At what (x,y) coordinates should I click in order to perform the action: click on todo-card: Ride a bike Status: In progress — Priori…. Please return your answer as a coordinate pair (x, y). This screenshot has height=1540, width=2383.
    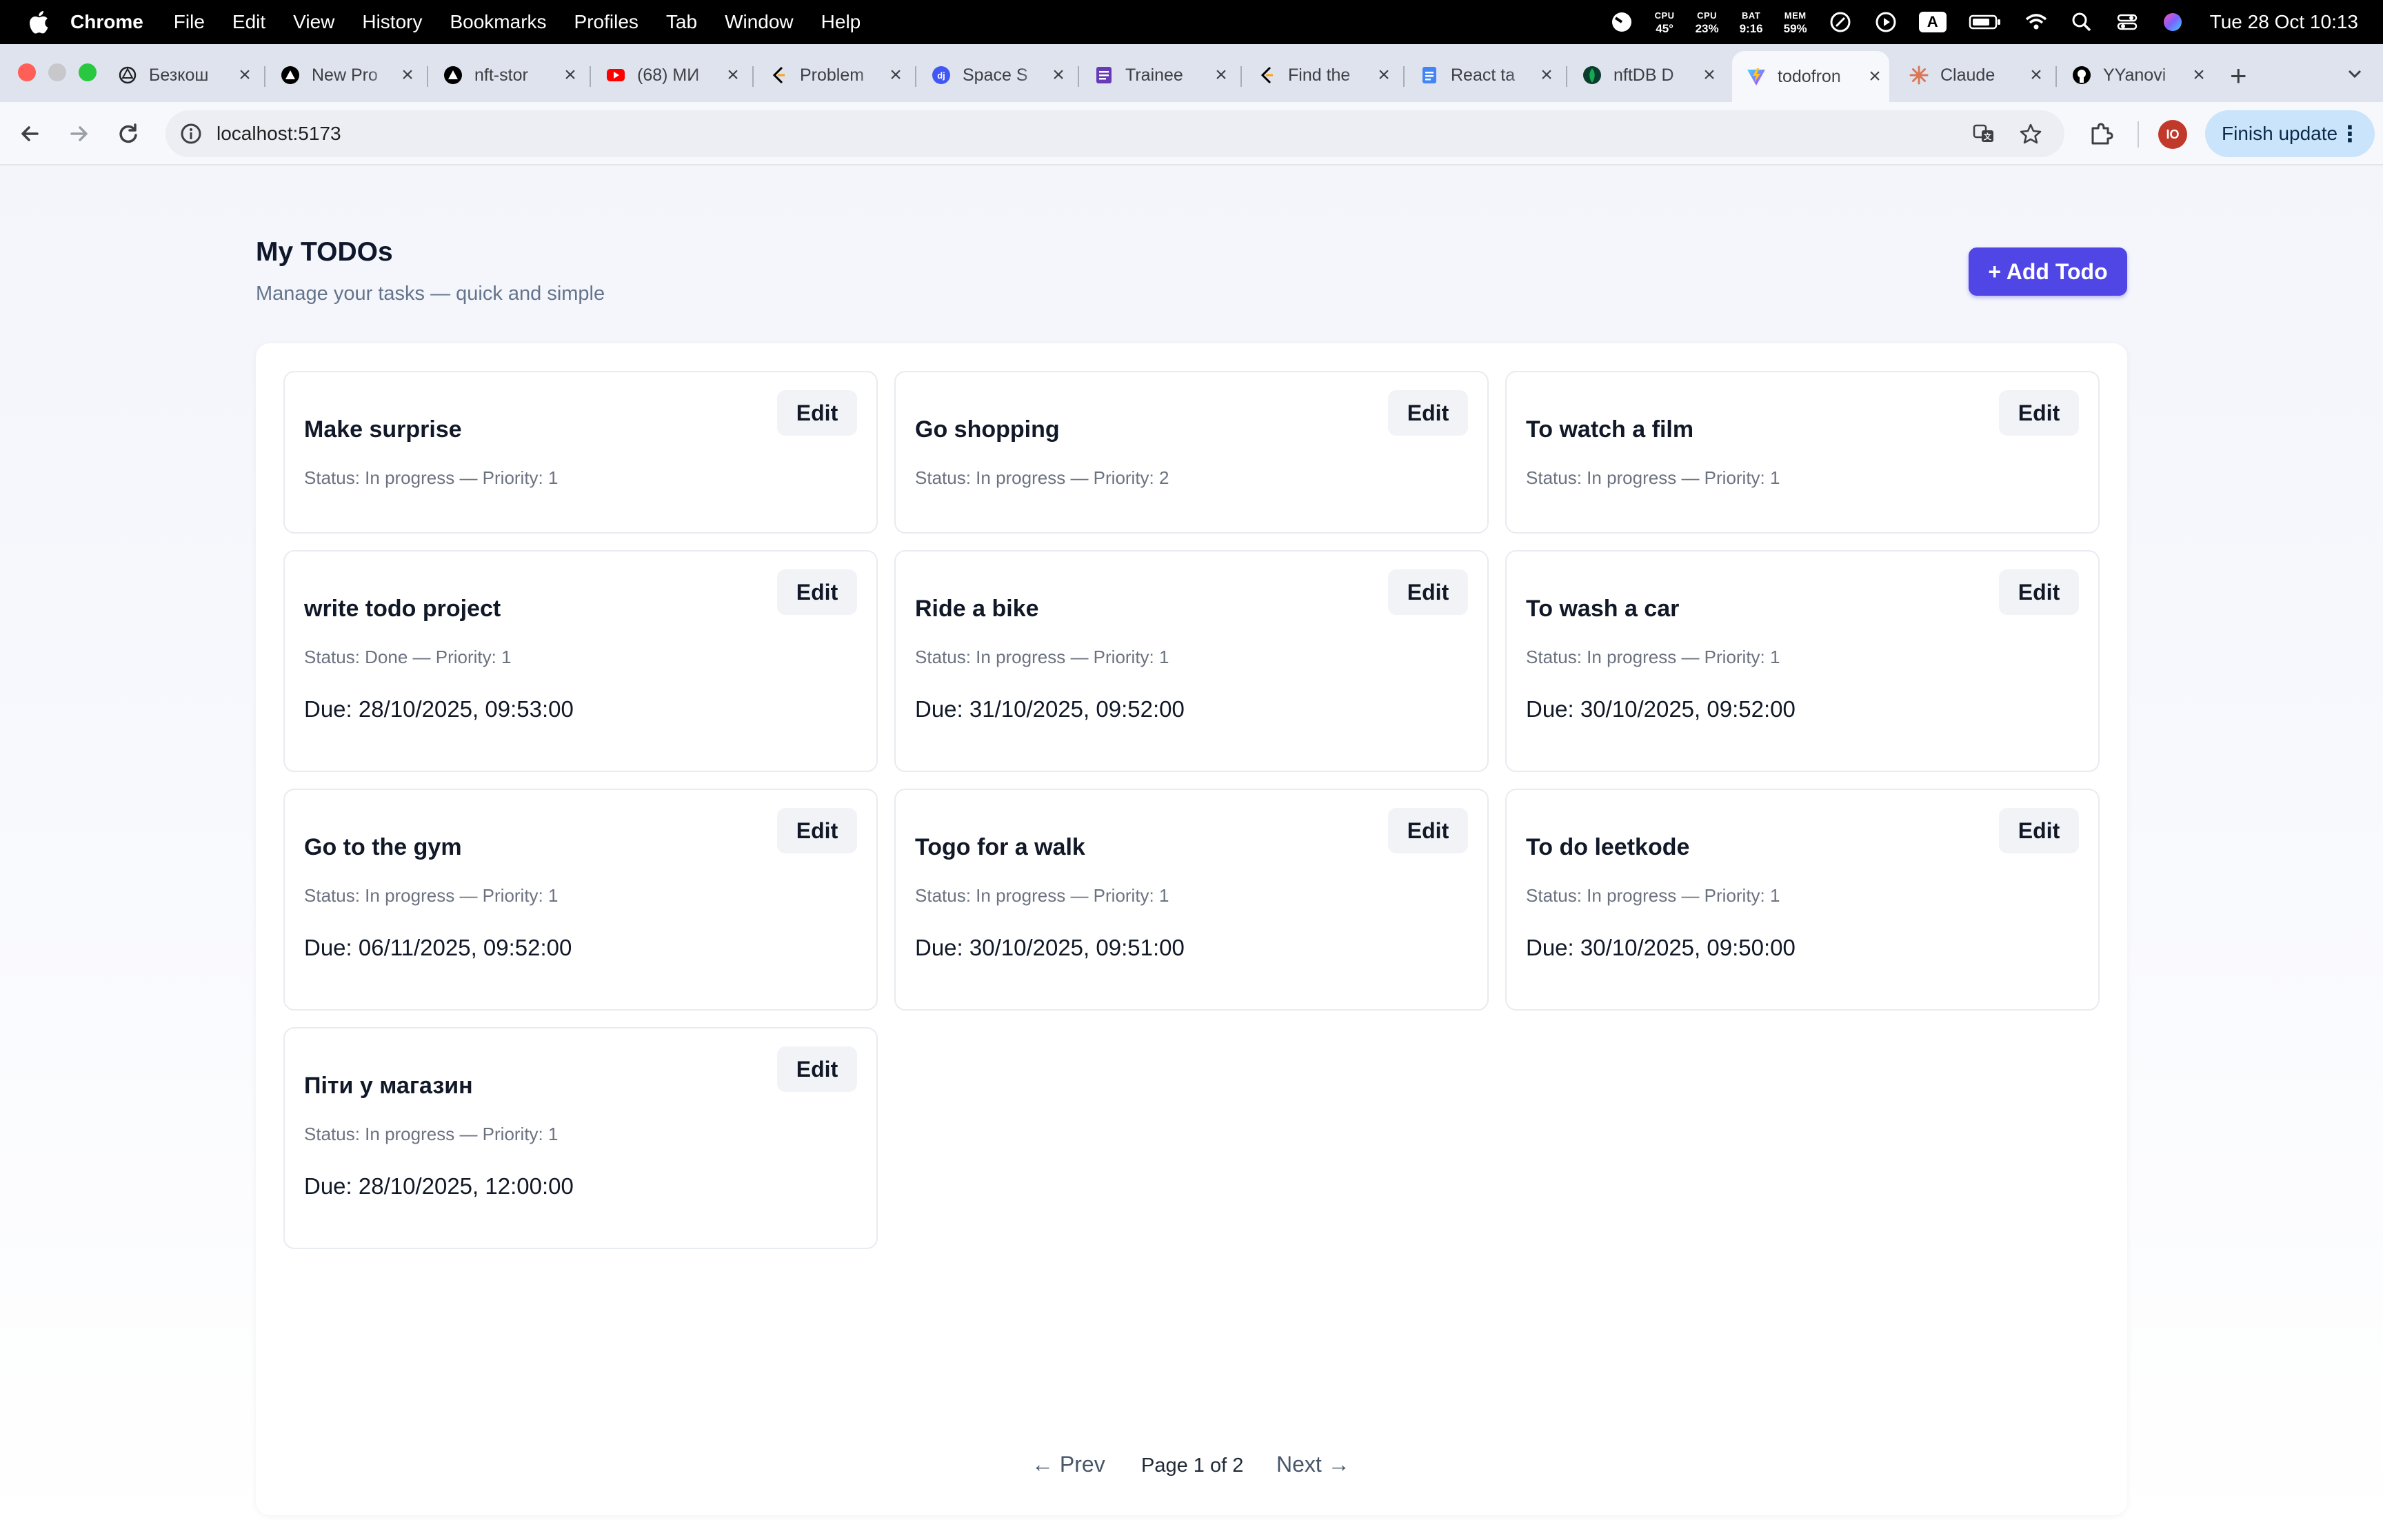
    Looking at the image, I should click on (1191, 661).